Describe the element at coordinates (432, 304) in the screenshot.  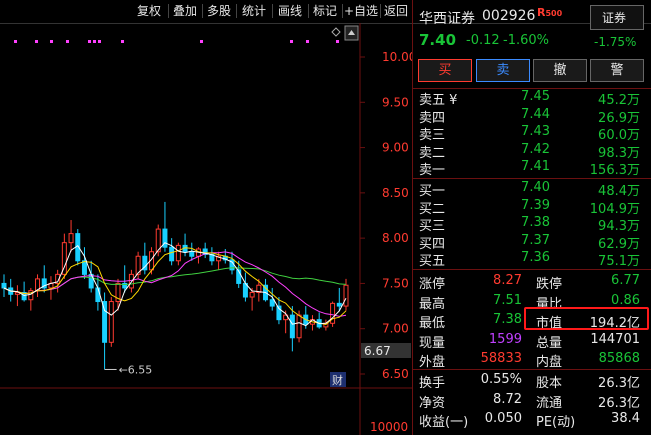
I see `stat-label: 最高` at that location.